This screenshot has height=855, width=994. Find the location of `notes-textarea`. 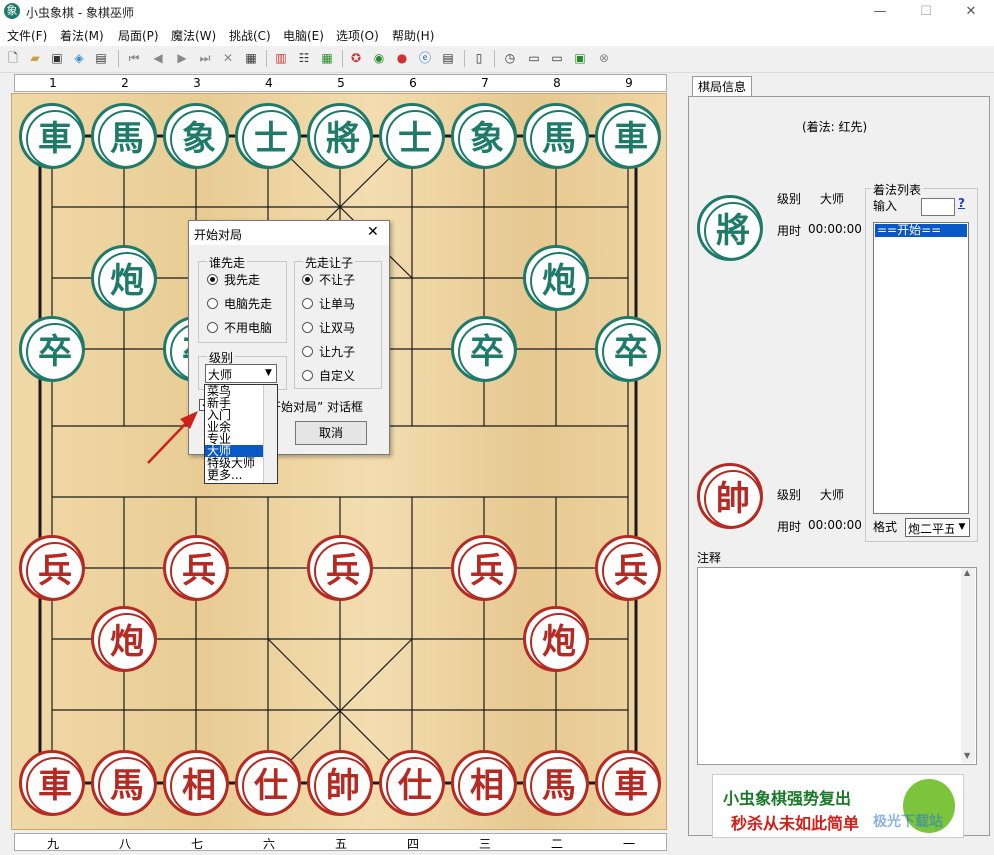

notes-textarea is located at coordinates (837, 666).